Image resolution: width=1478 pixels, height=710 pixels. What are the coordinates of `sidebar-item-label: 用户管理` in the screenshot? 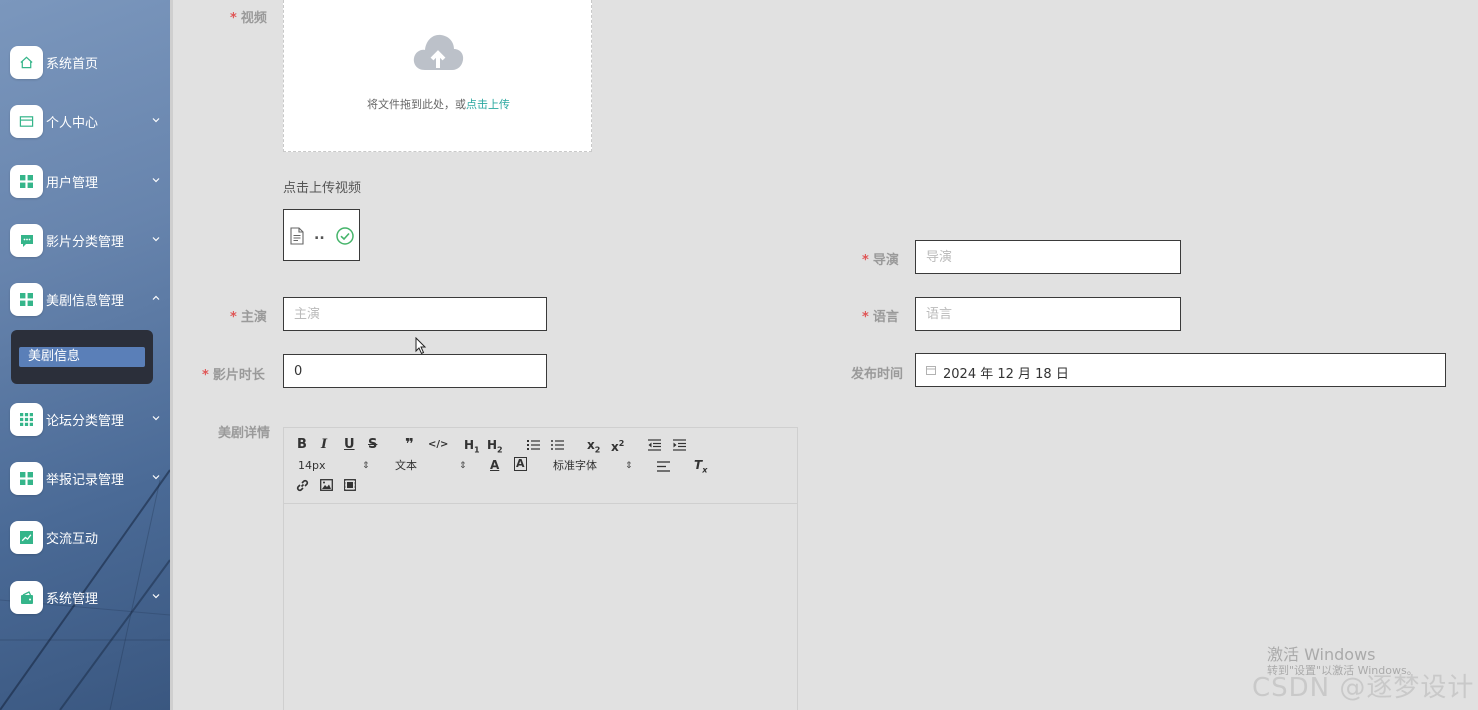 It's located at (72, 183).